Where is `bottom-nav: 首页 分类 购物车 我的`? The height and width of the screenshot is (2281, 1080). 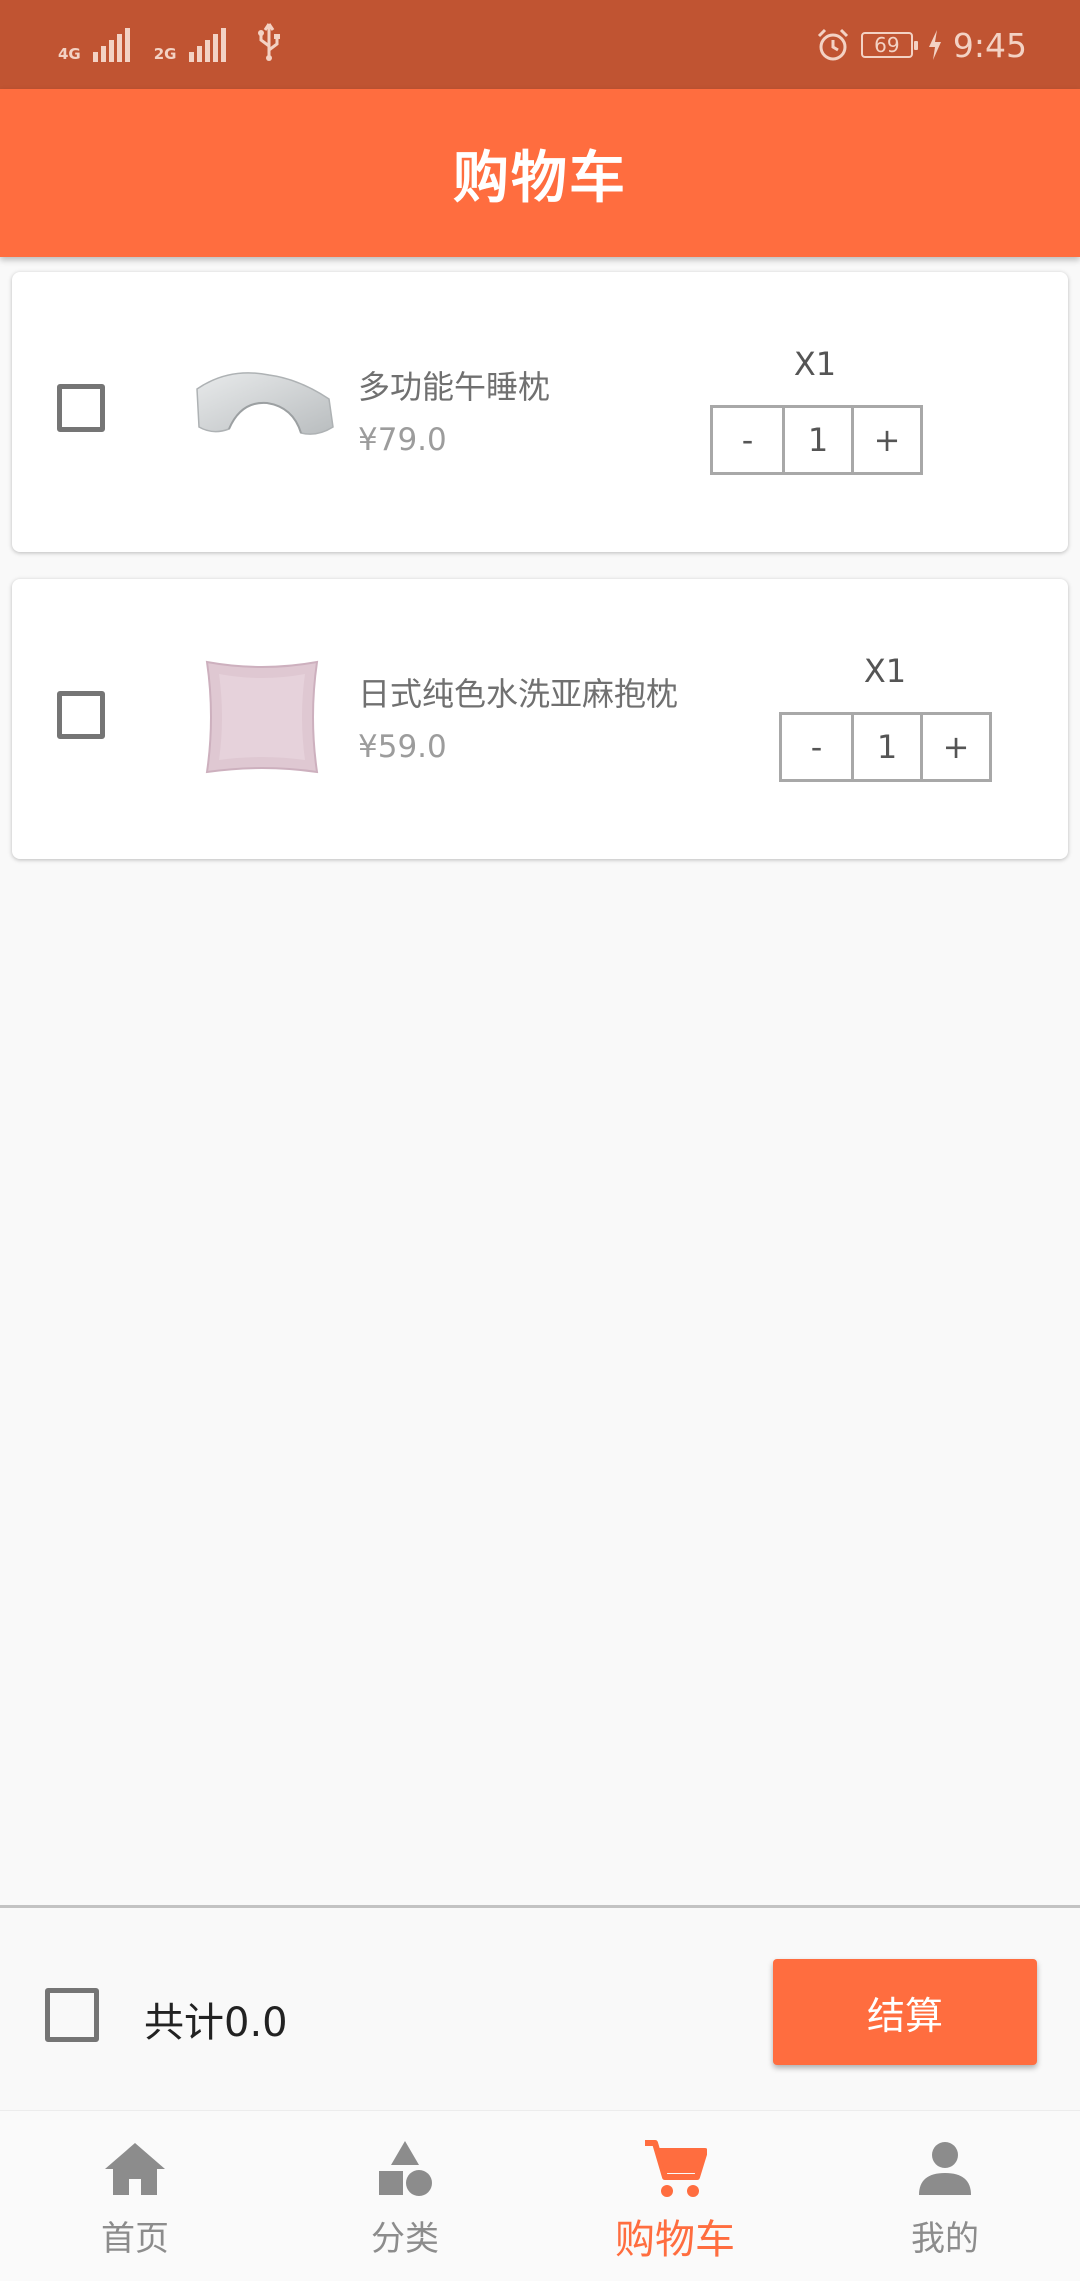 bottom-nav: 首页 分类 购物车 我的 is located at coordinates (540, 2195).